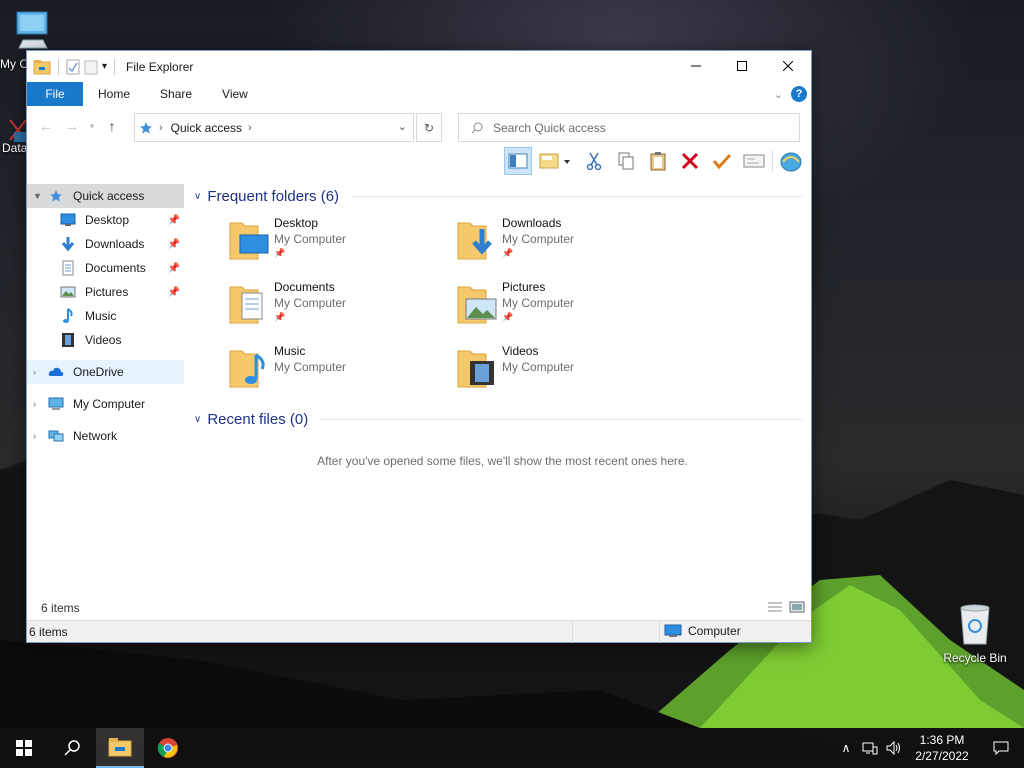  Describe the element at coordinates (775, 607) in the screenshot. I see `details-view-icon` at that location.